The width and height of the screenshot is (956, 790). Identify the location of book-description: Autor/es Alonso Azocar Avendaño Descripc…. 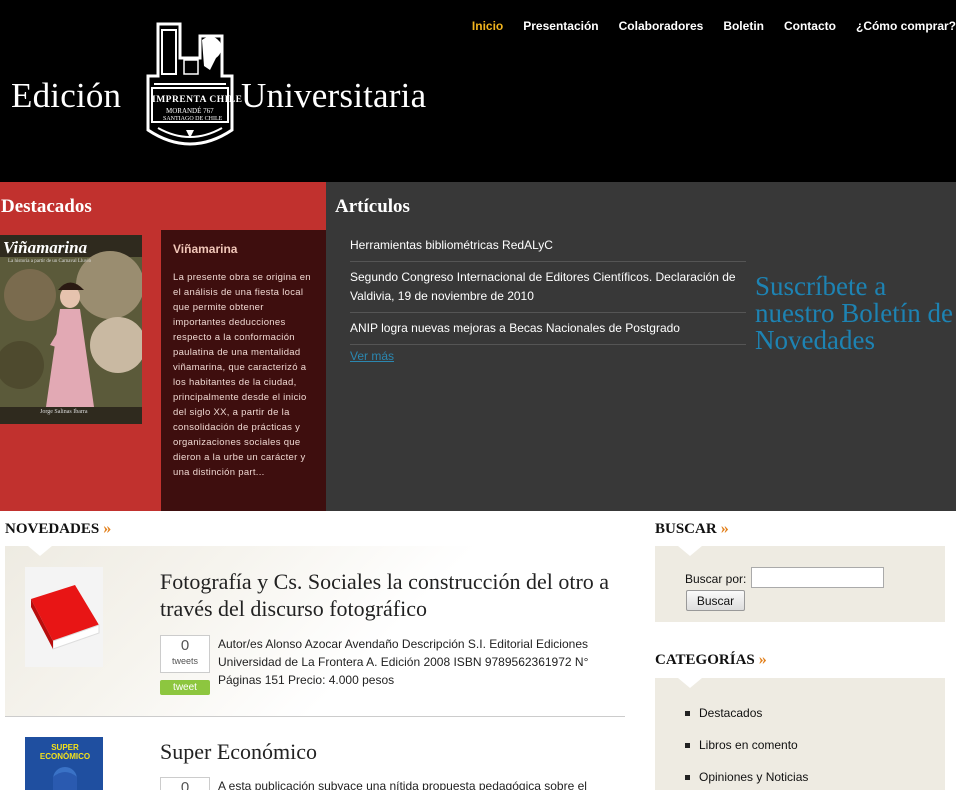
(403, 662).